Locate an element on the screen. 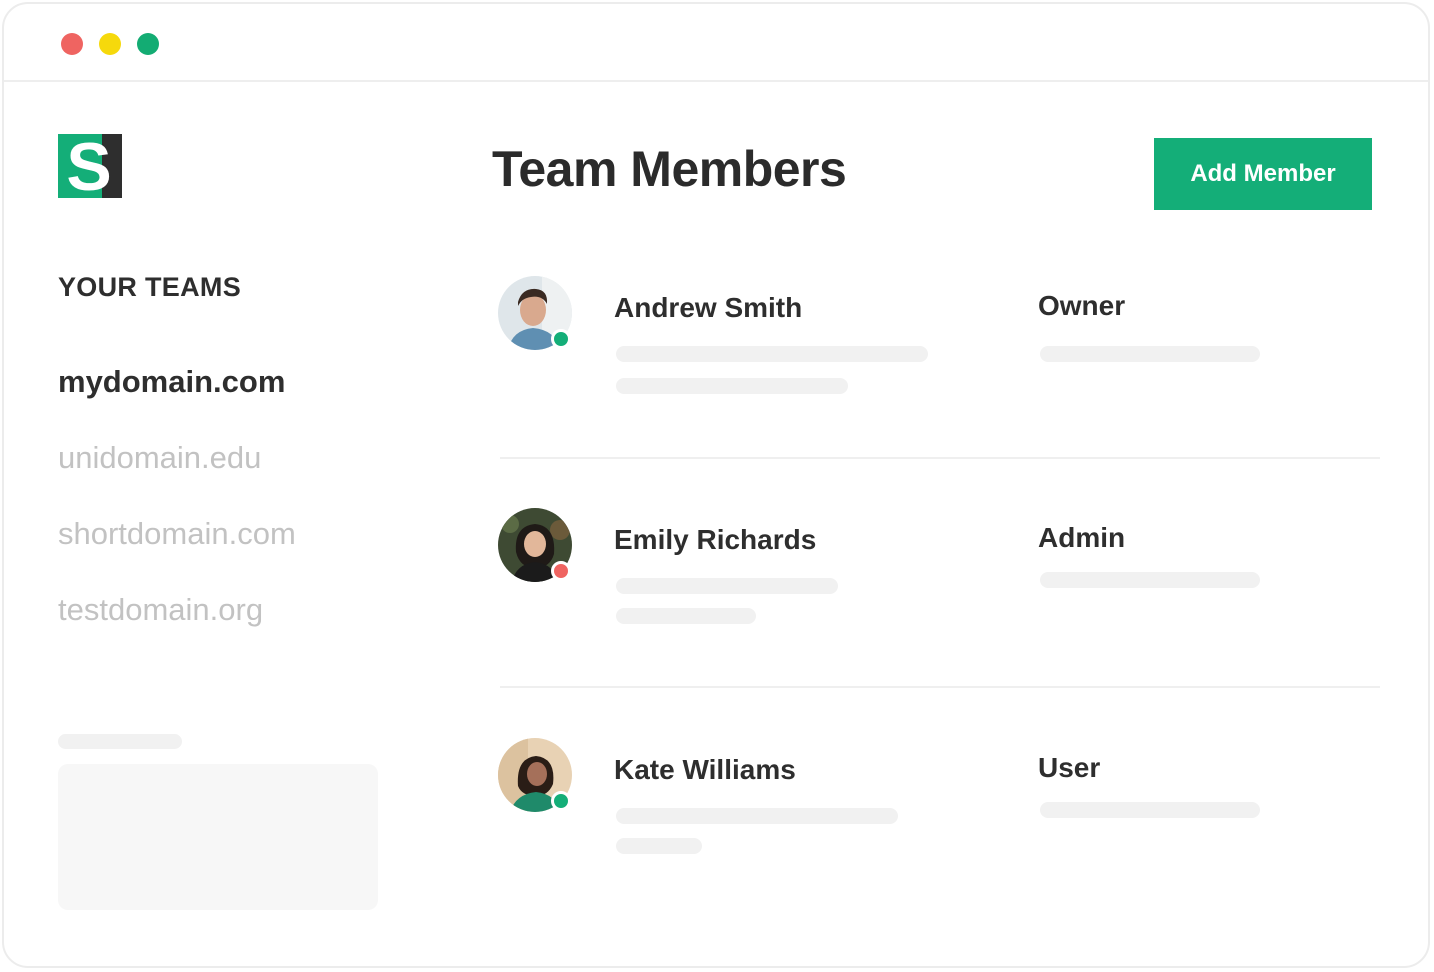 This screenshot has width=1434, height=972. maximize-window-button is located at coordinates (148, 44).